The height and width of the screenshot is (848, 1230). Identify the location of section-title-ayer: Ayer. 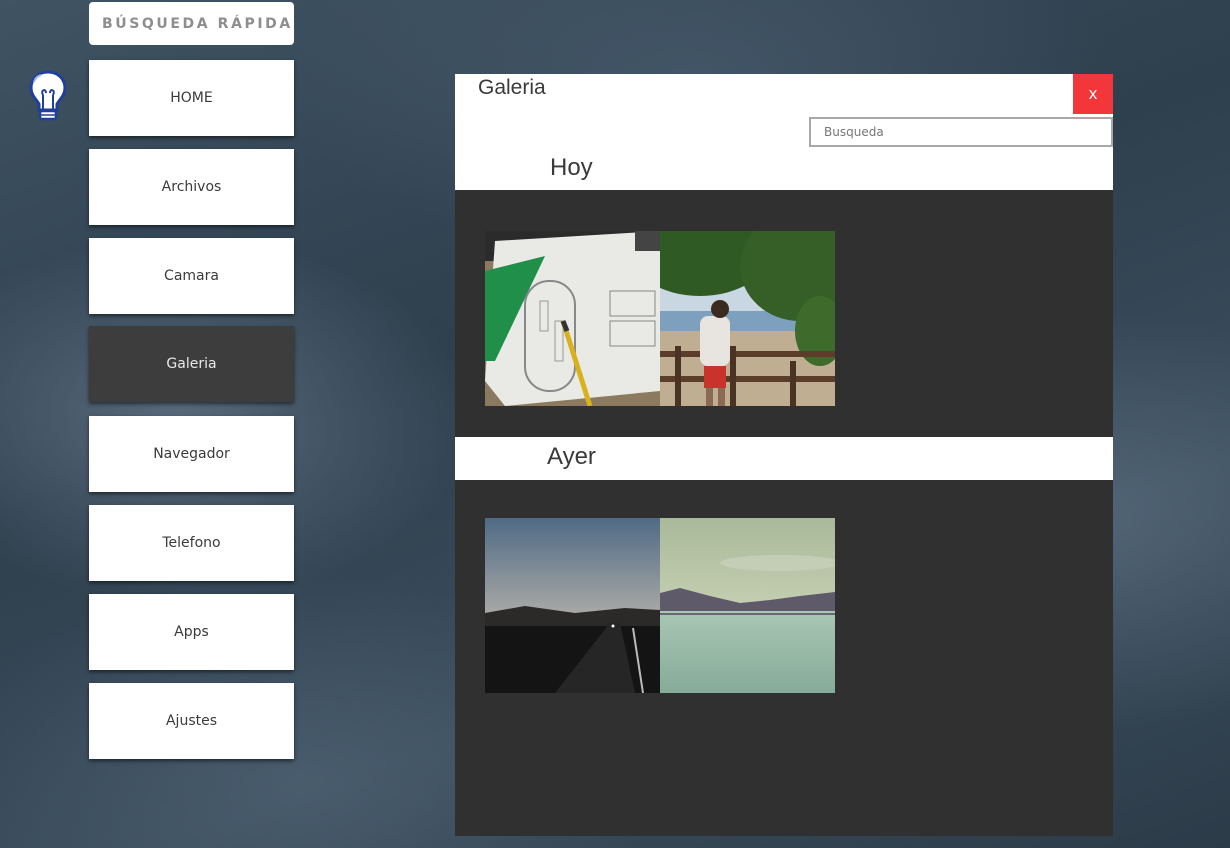
(571, 456).